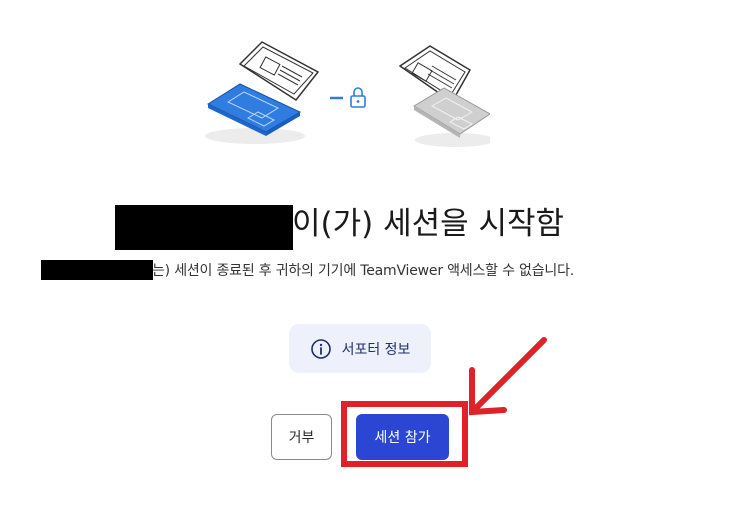 The width and height of the screenshot is (732, 510). What do you see at coordinates (444, 96) in the screenshot?
I see `device-laptop-icon` at bounding box center [444, 96].